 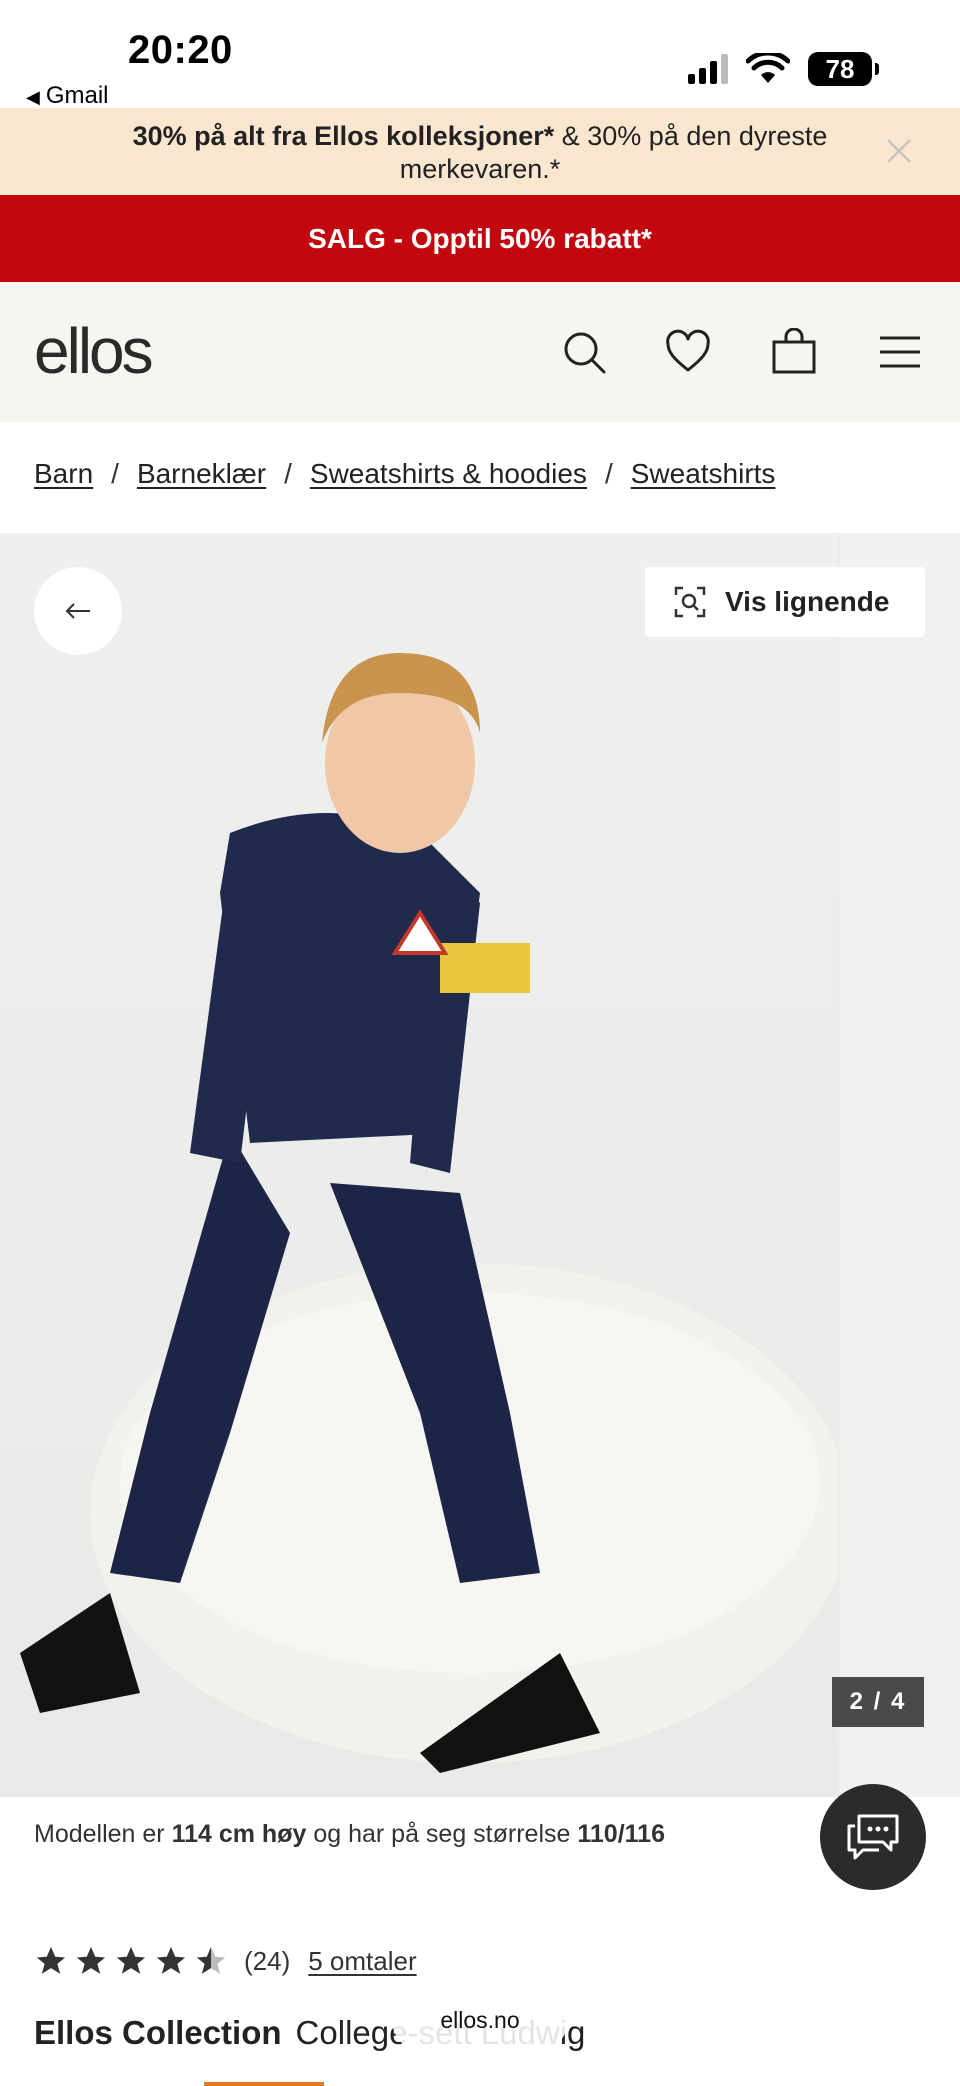 I want to click on search-icon, so click(x=584, y=352).